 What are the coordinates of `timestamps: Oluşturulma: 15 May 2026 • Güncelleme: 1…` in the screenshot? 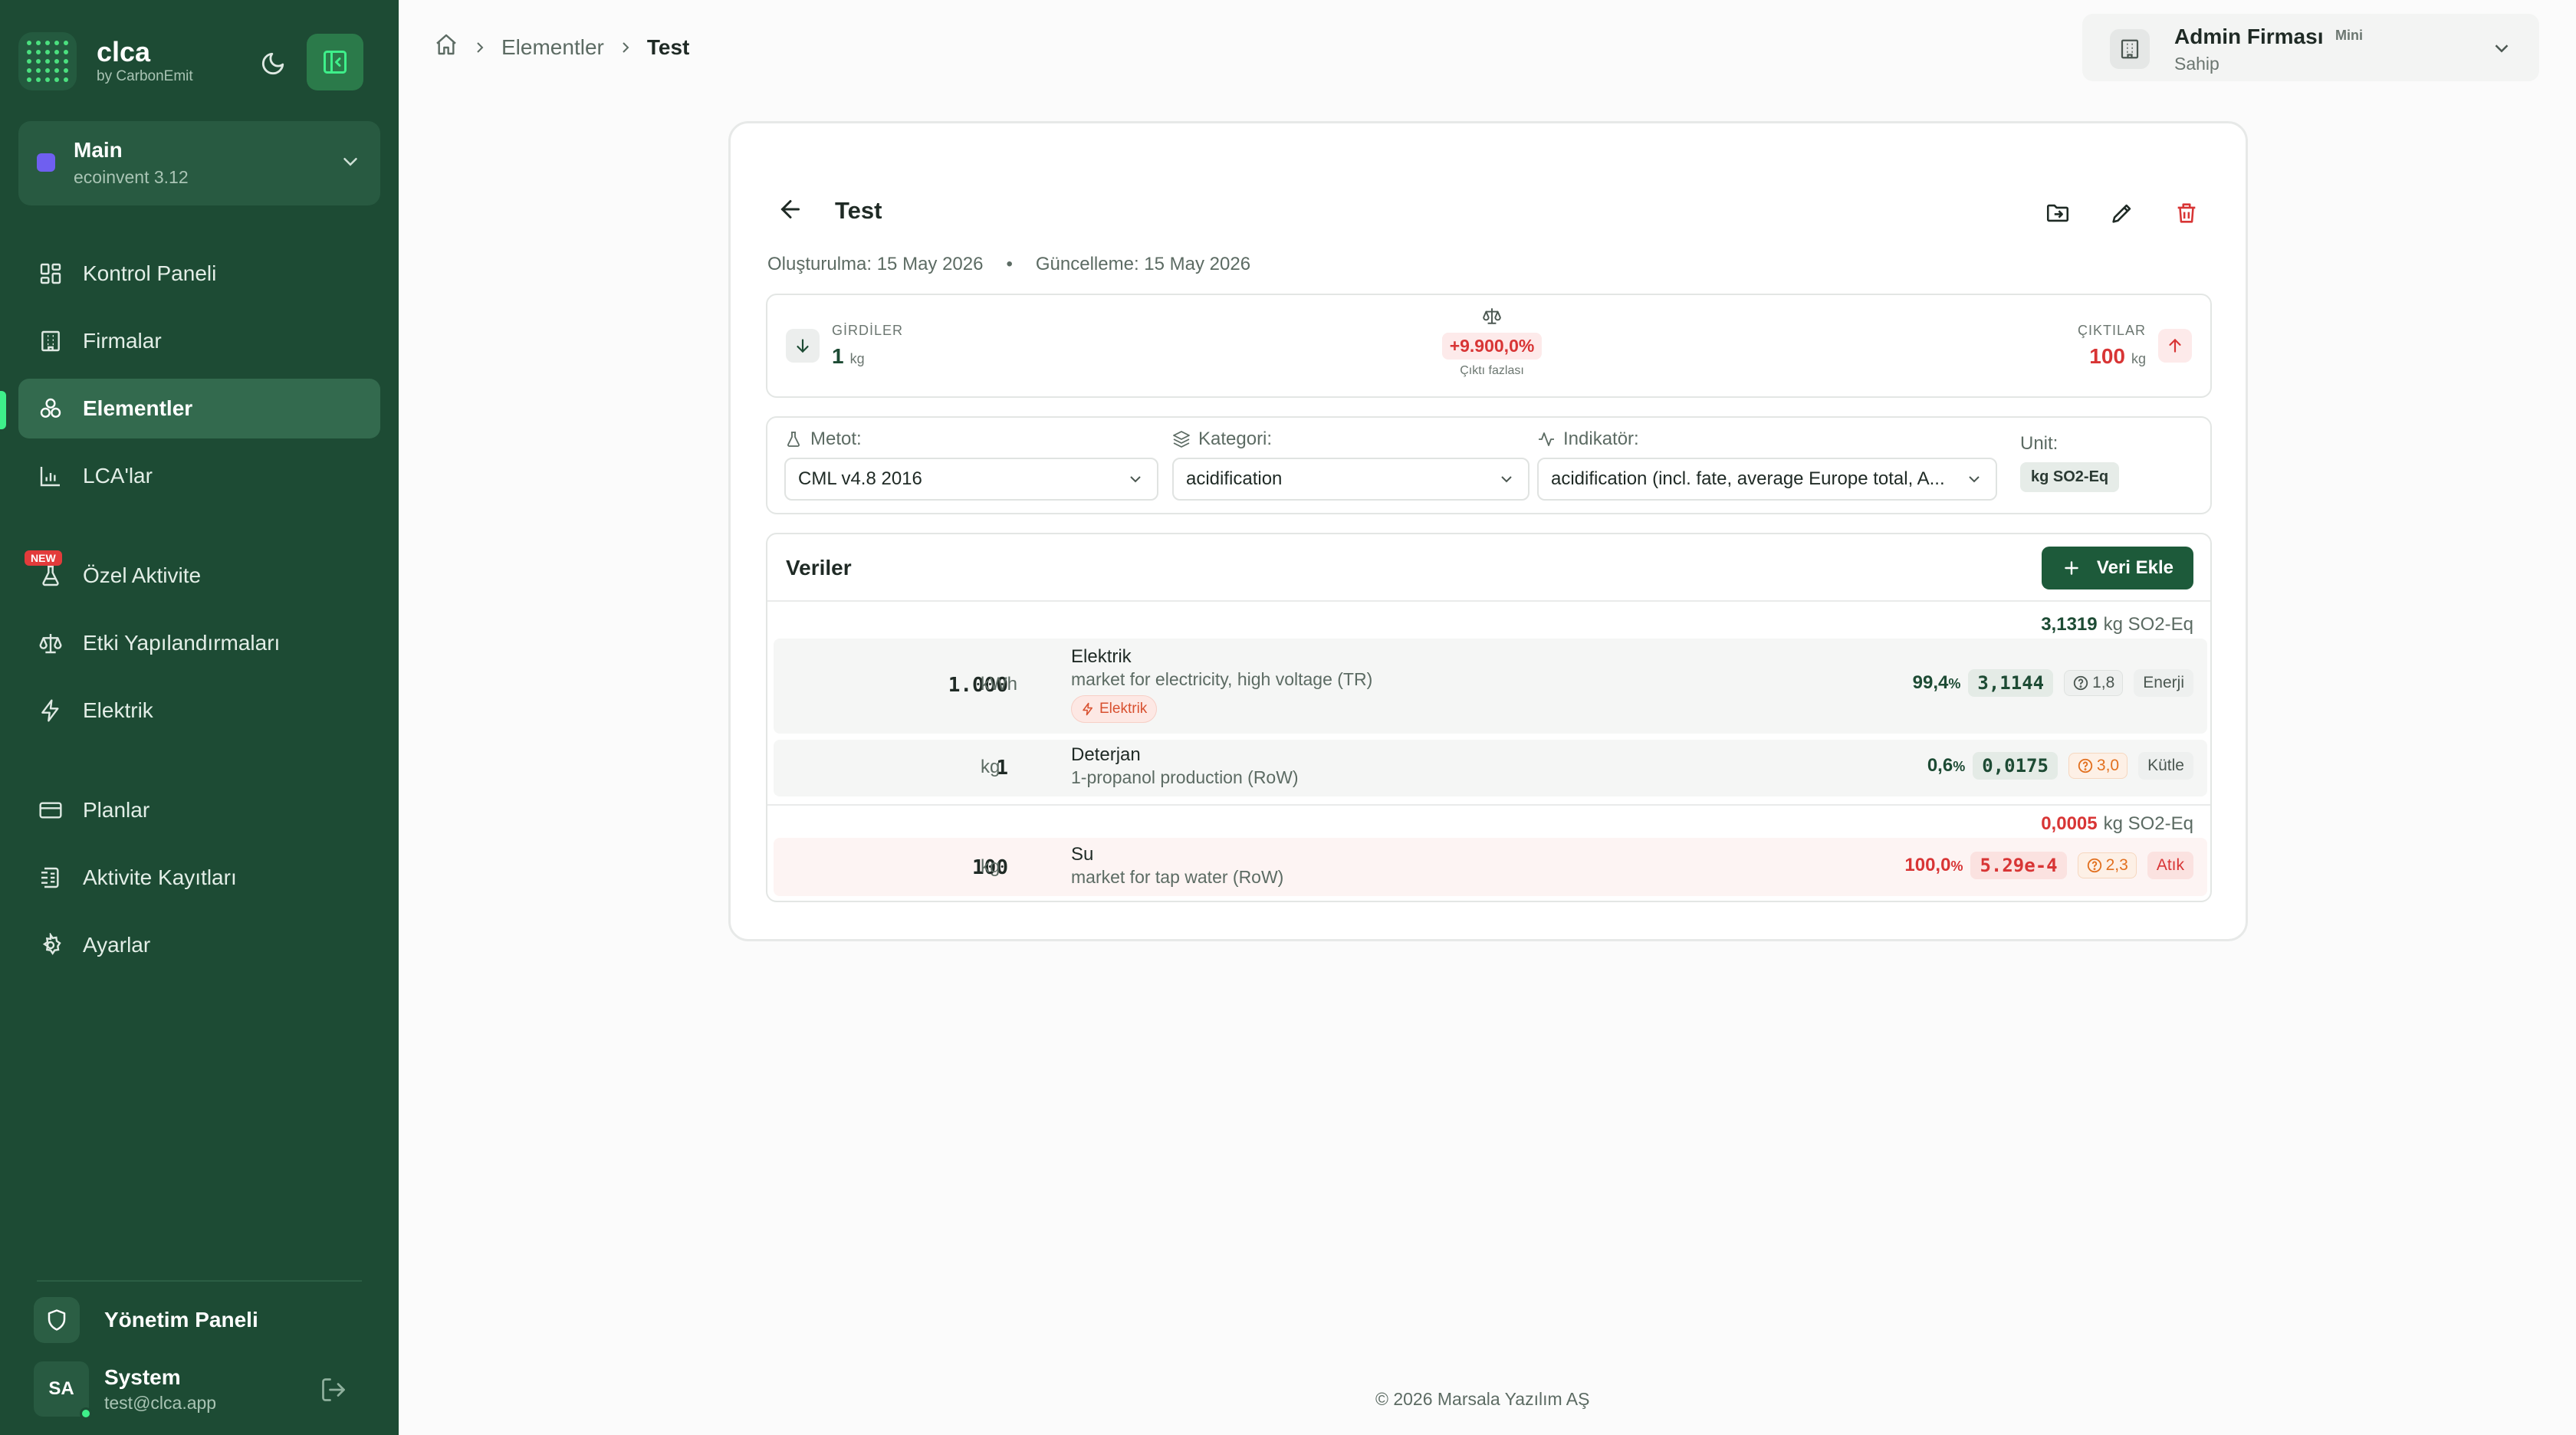 It's located at (1009, 264).